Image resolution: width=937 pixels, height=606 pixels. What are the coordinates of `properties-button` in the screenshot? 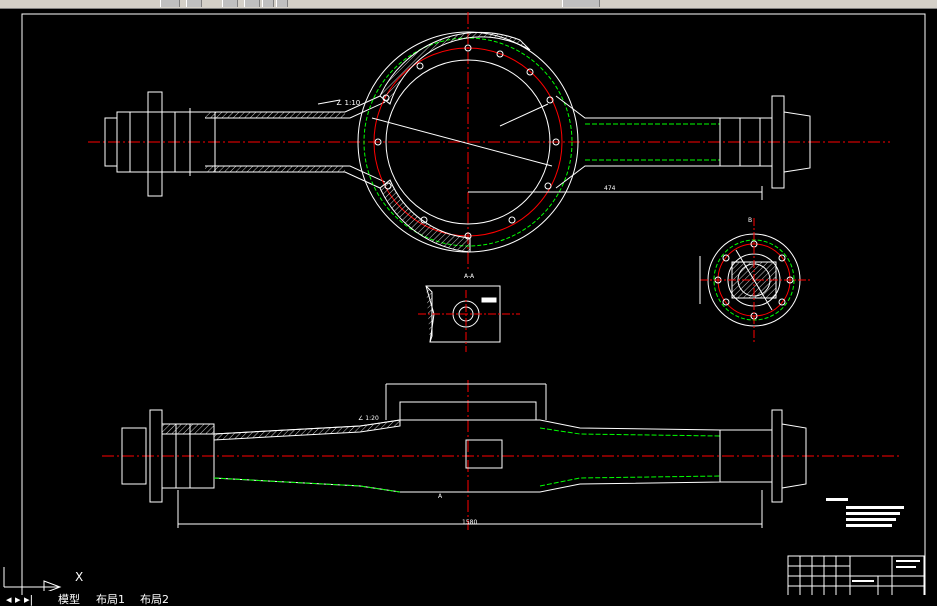 It's located at (194, 3).